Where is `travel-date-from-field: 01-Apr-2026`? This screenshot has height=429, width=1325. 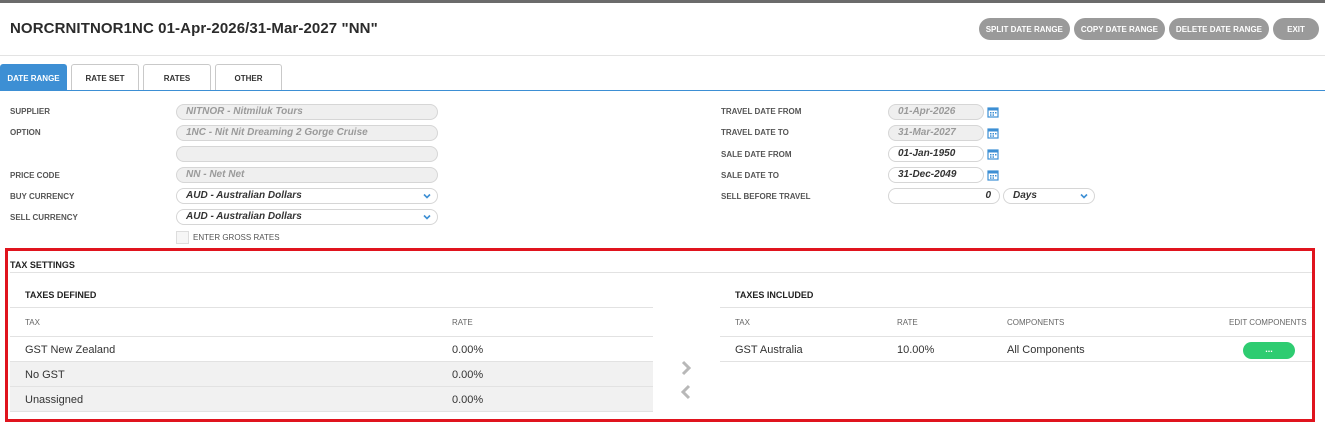 travel-date-from-field: 01-Apr-2026 is located at coordinates (943, 112).